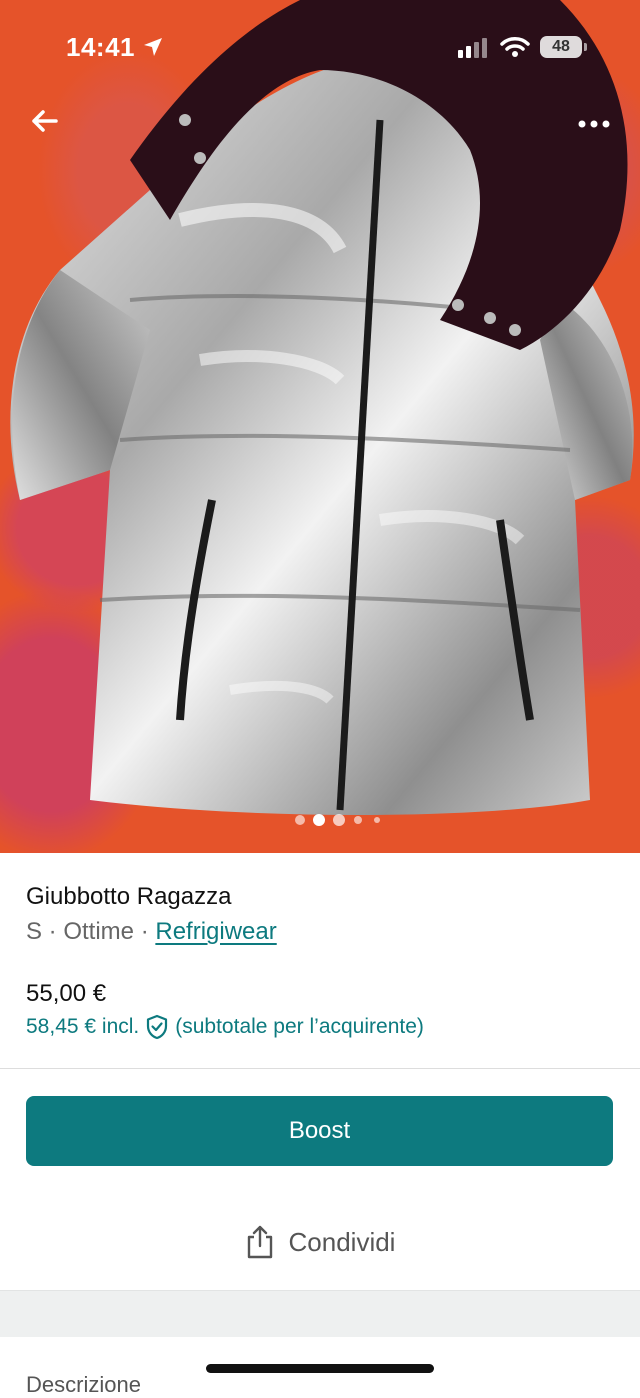  What do you see at coordinates (157, 1027) in the screenshot?
I see `shield-check-icon` at bounding box center [157, 1027].